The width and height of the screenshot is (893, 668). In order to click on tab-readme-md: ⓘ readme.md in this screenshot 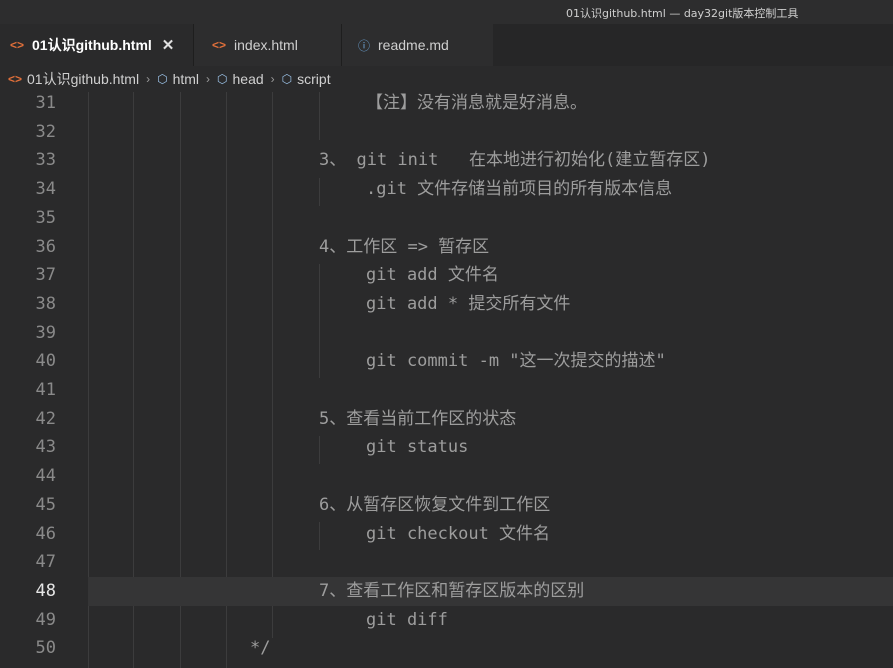, I will do `click(417, 45)`.